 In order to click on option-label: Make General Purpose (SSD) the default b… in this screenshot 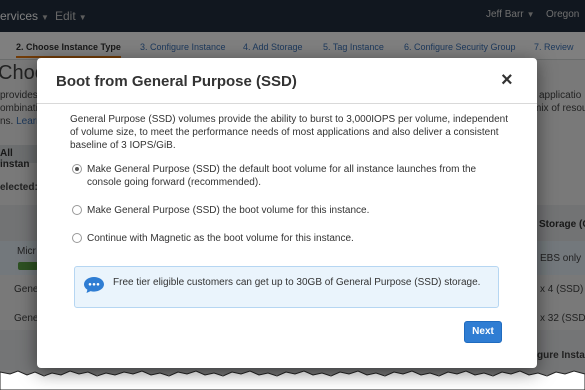, I will do `click(282, 176)`.